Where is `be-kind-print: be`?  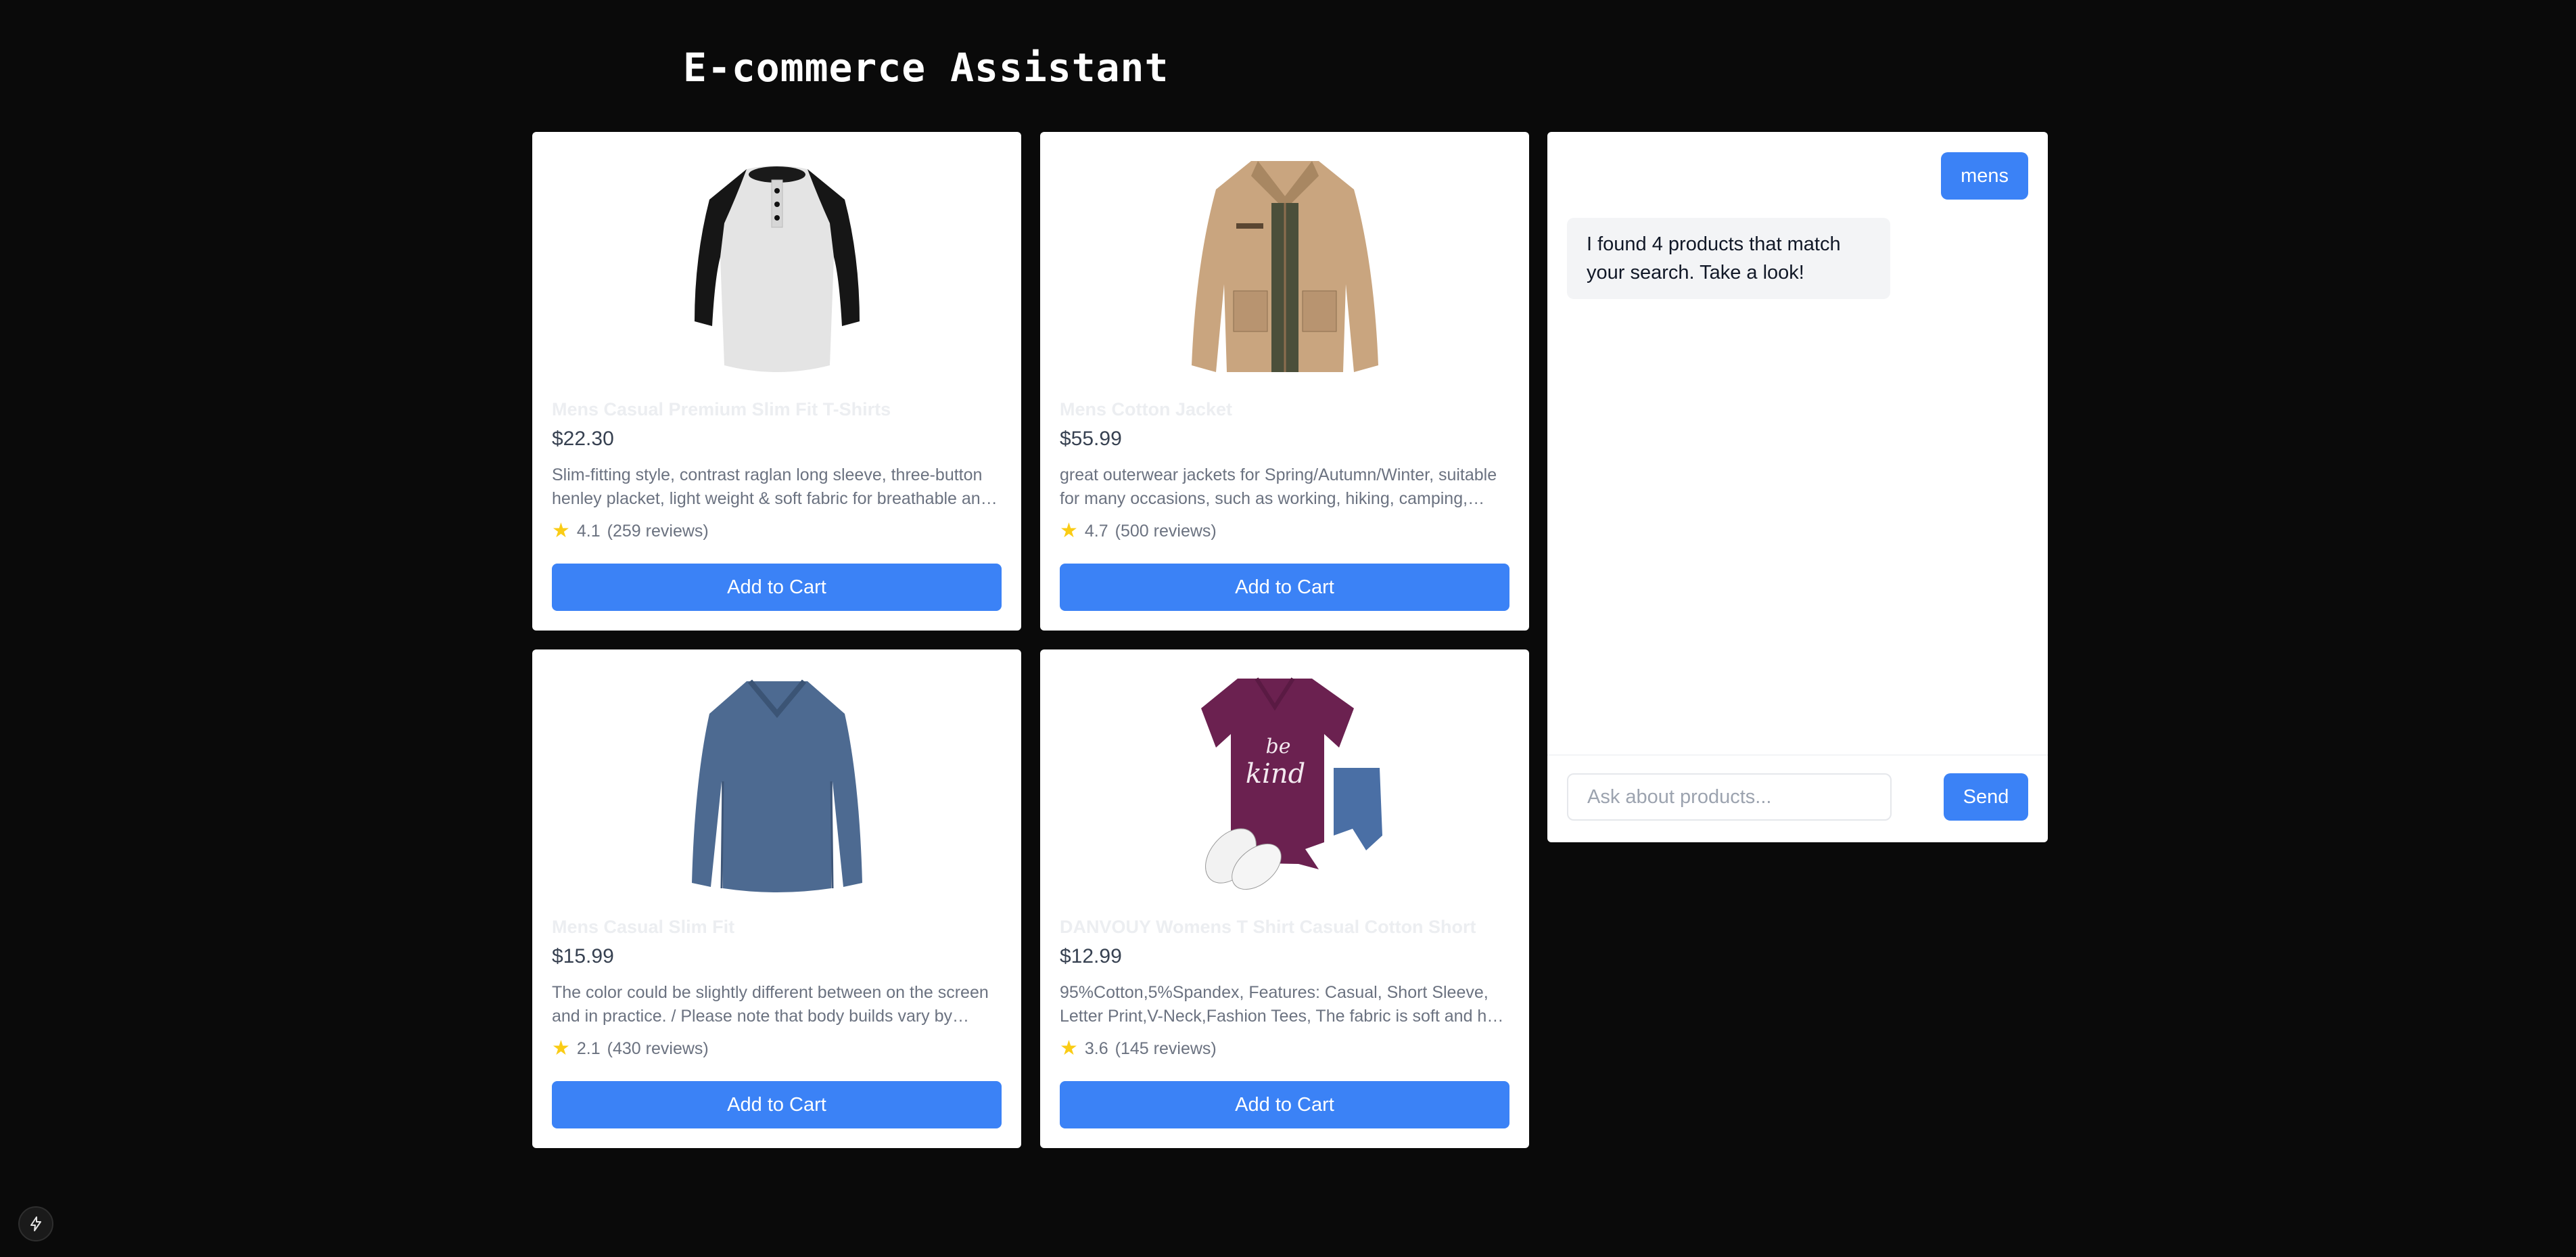 be-kind-print: be is located at coordinates (1277, 746).